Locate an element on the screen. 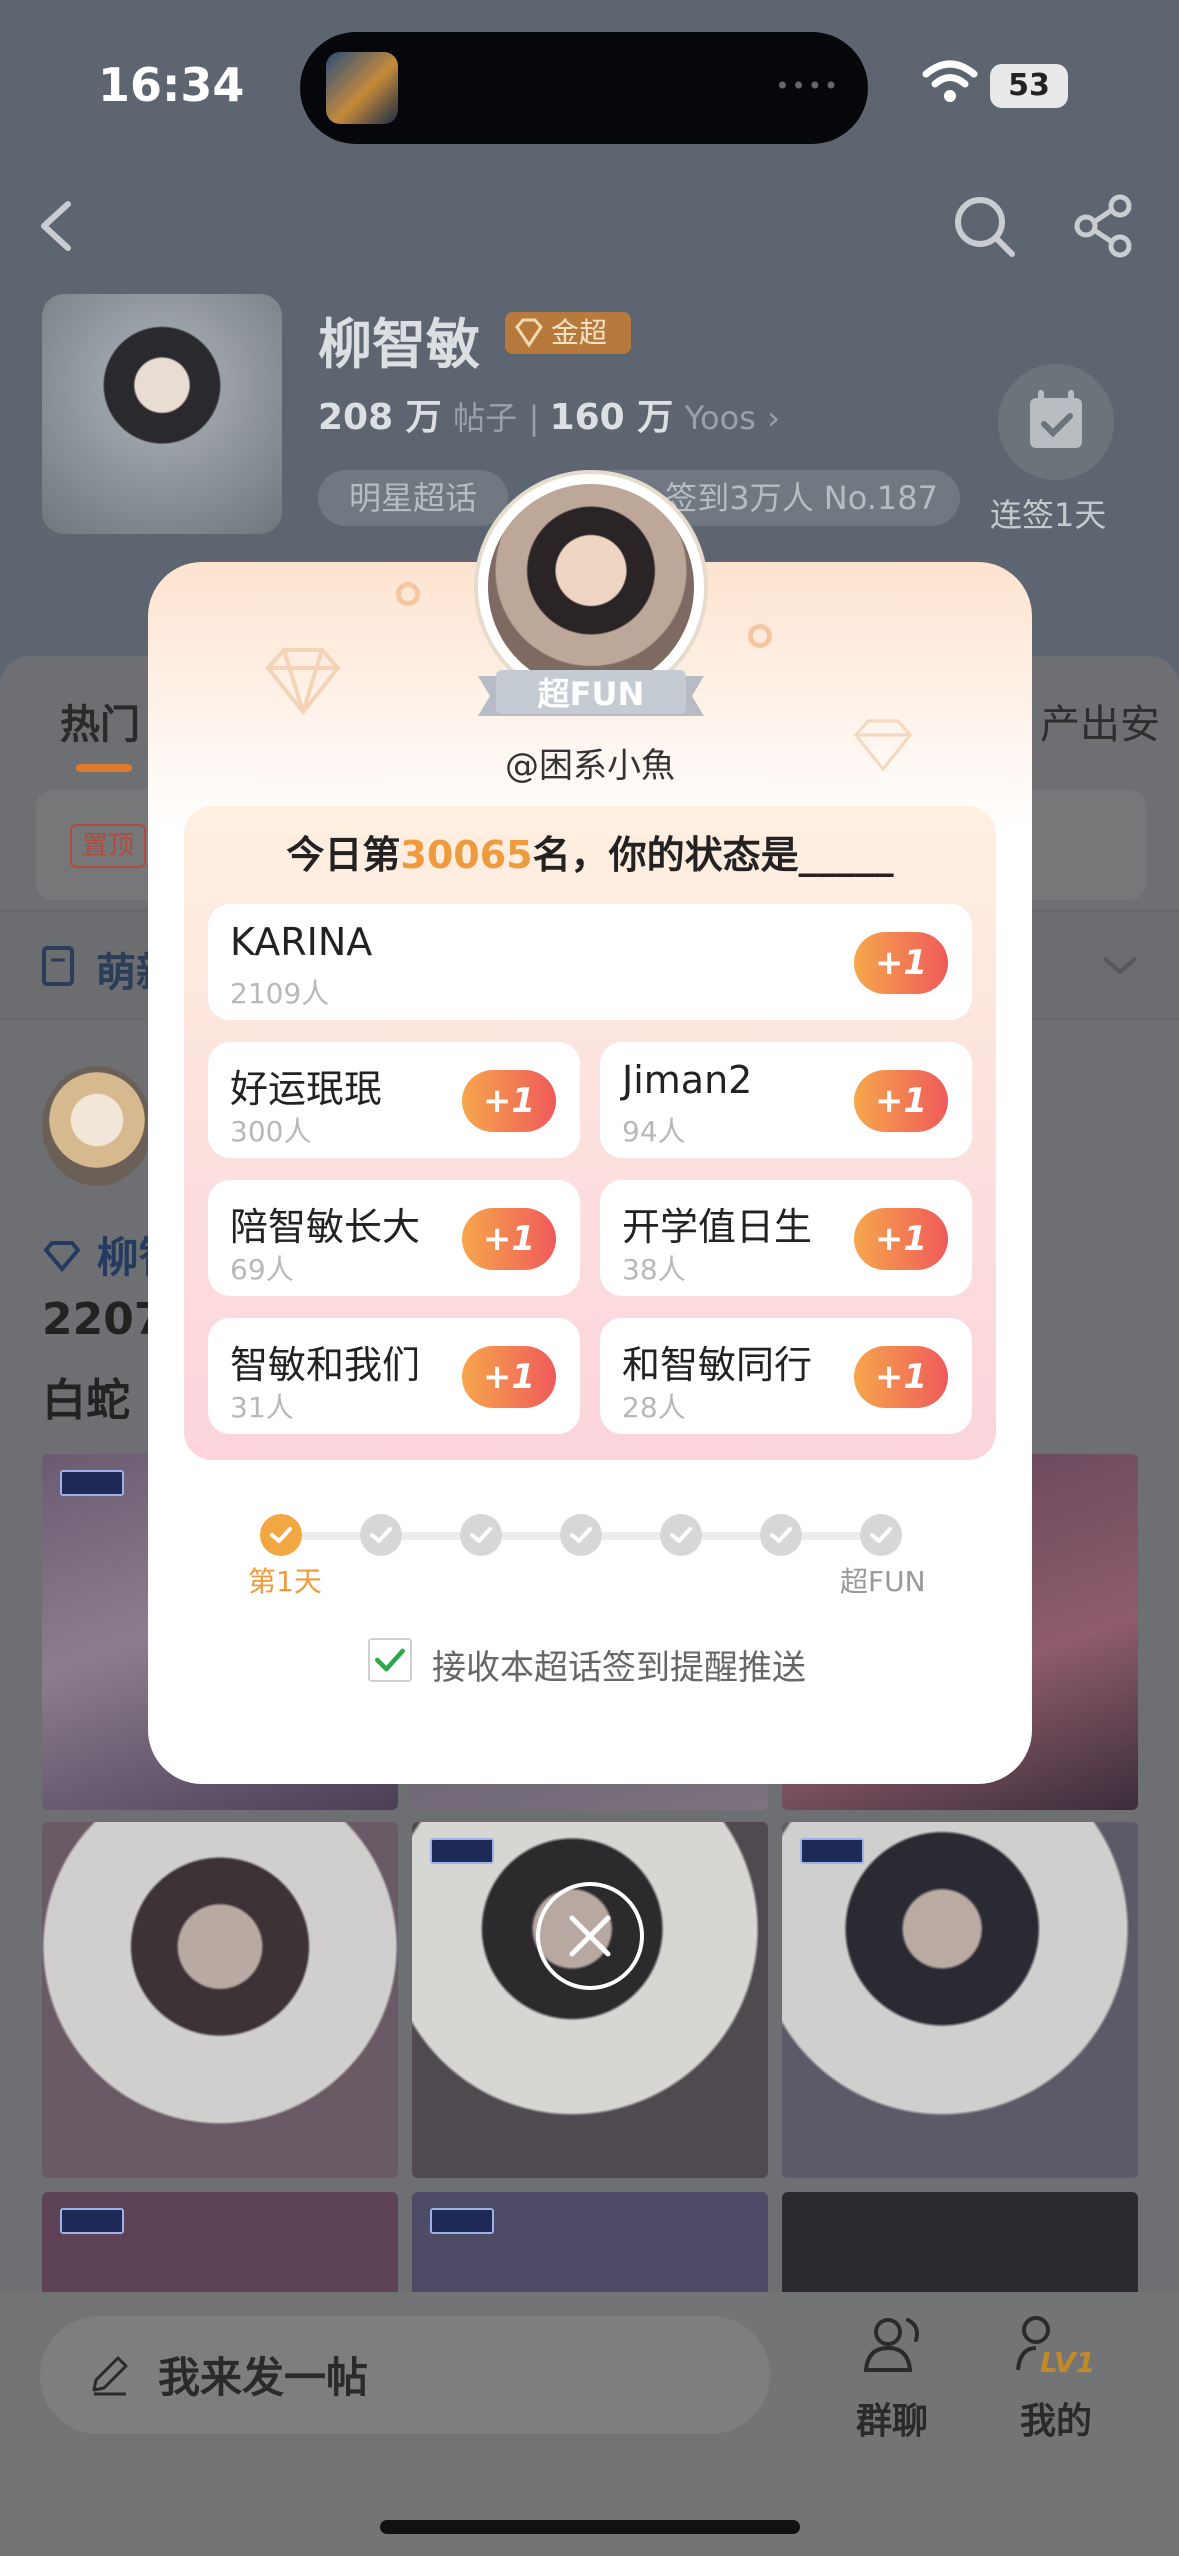  wifi-icon is located at coordinates (950, 81).